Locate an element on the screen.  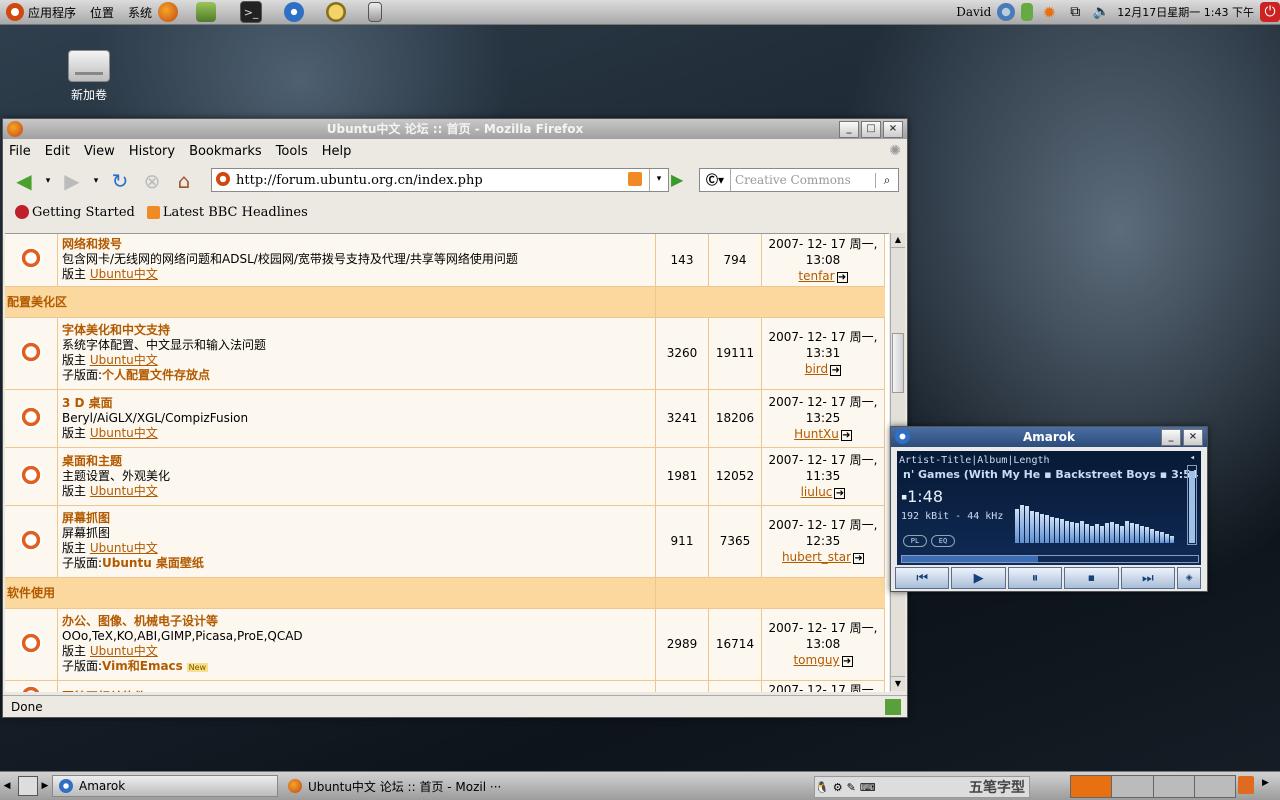
go-button: ▶ is located at coordinates (677, 179).